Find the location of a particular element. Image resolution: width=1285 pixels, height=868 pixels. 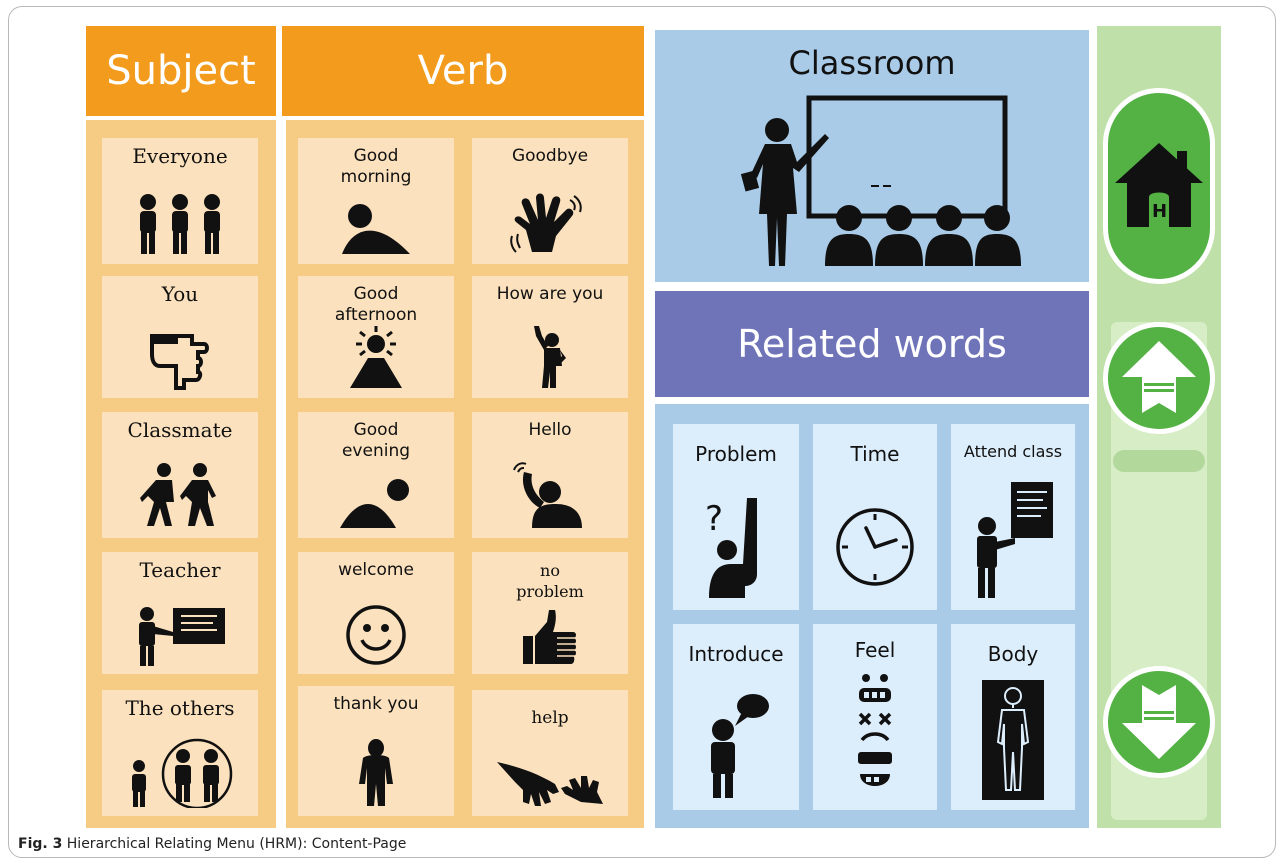

verb-card-thank-you: thank you is located at coordinates (376, 751).